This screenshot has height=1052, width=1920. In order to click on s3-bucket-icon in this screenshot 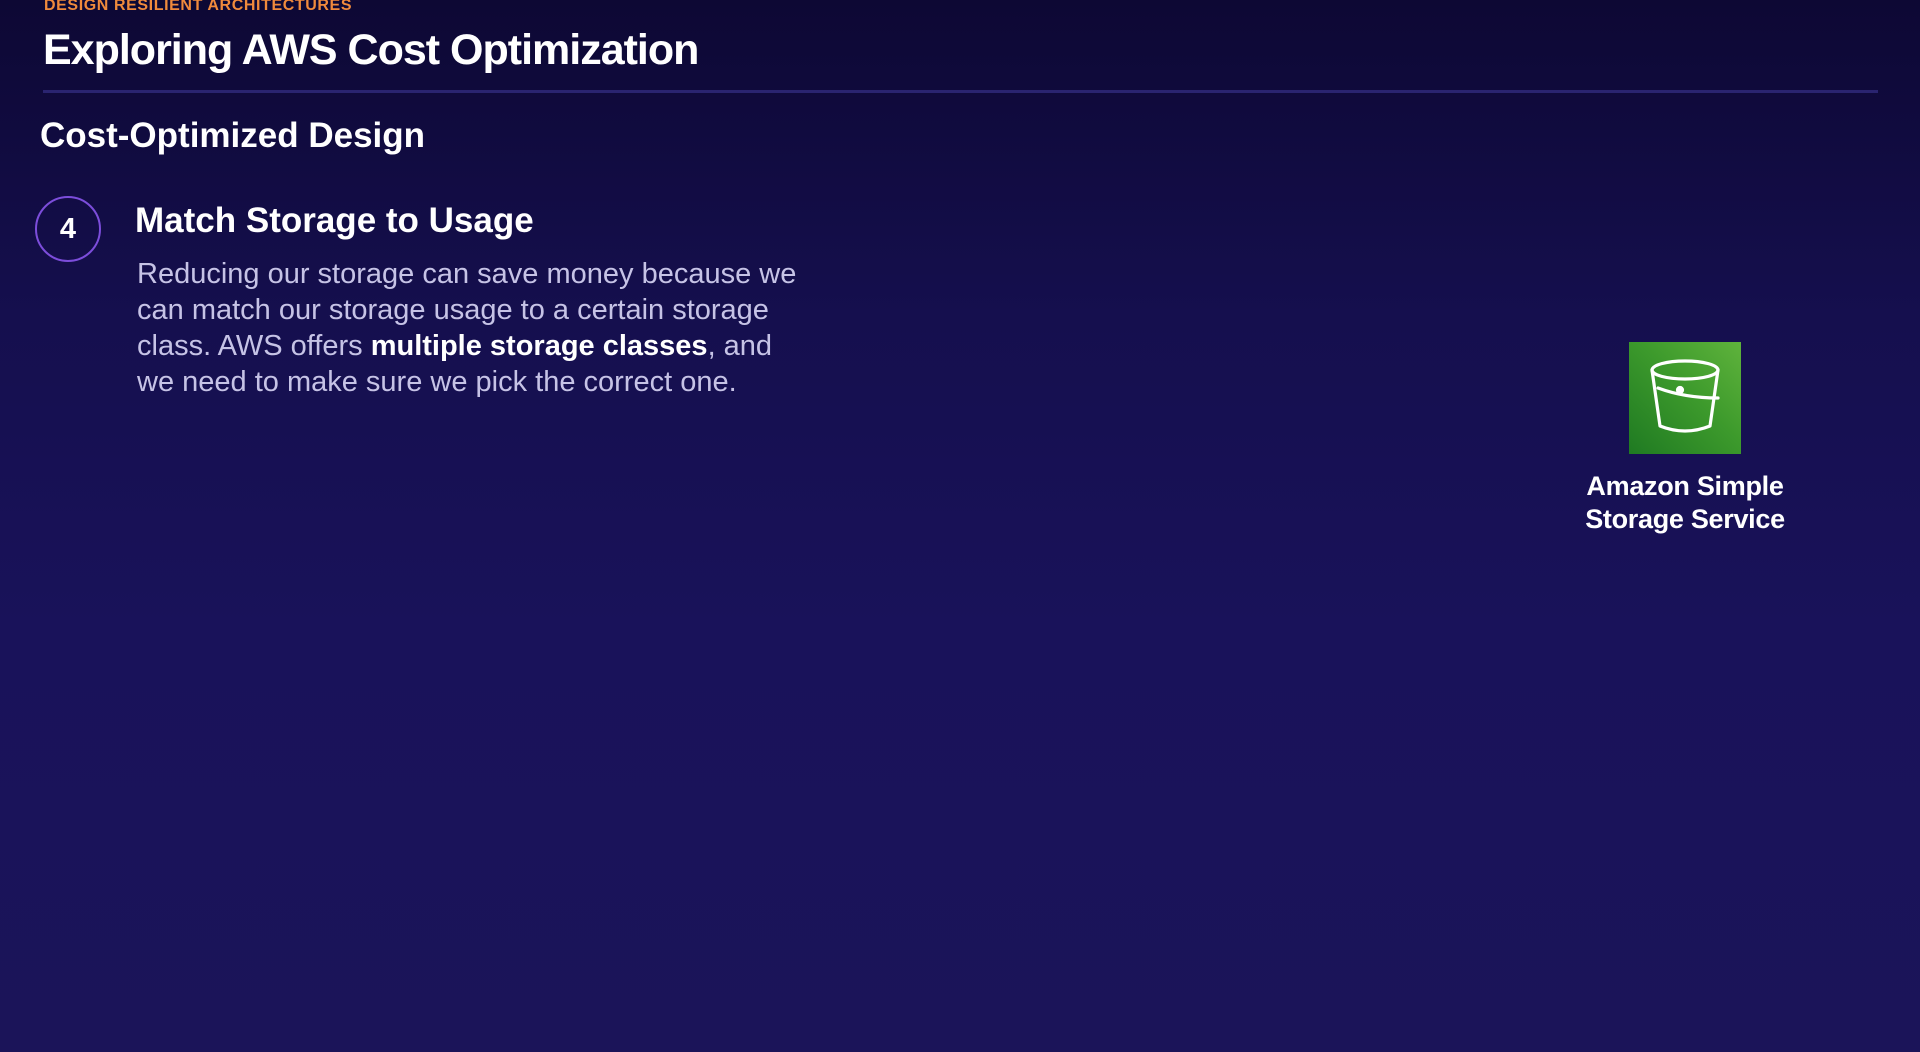, I will do `click(1685, 398)`.